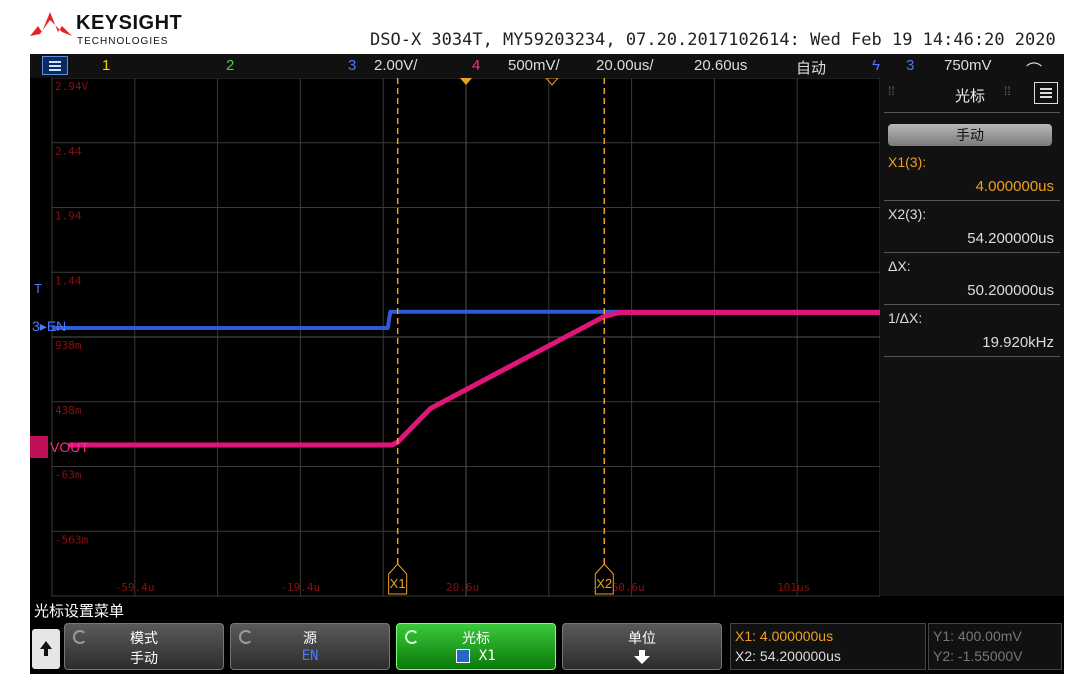 This screenshot has height=693, width=1080. Describe the element at coordinates (462, 587) in the screenshot. I see `x-tick-label: 20.6u` at that location.